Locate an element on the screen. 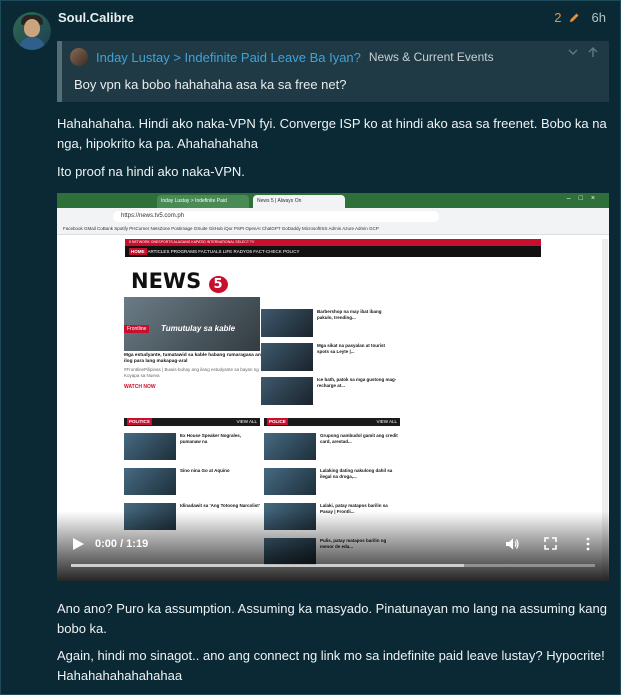 The width and height of the screenshot is (621, 695). news5-logo-number: 5 is located at coordinates (218, 284).